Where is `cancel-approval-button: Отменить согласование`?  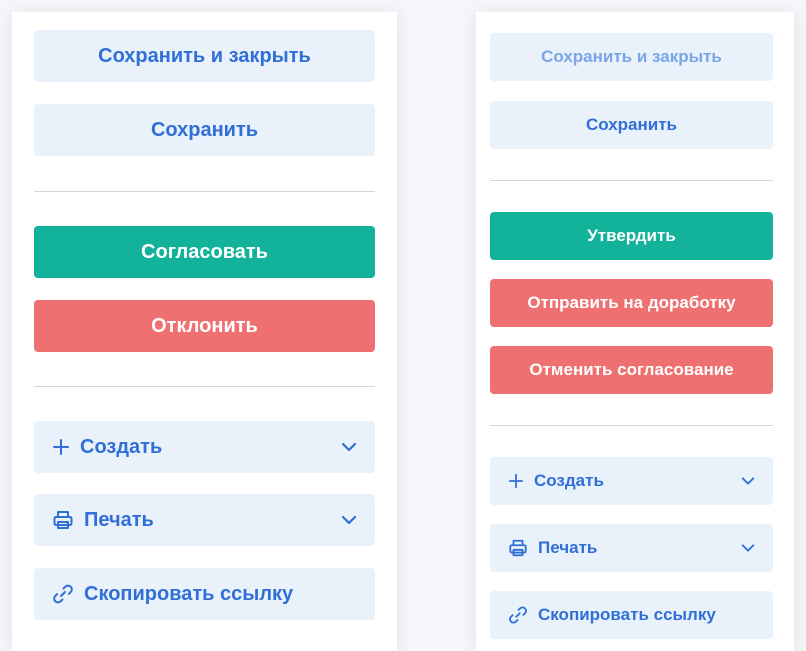
cancel-approval-button: Отменить согласование is located at coordinates (631, 370).